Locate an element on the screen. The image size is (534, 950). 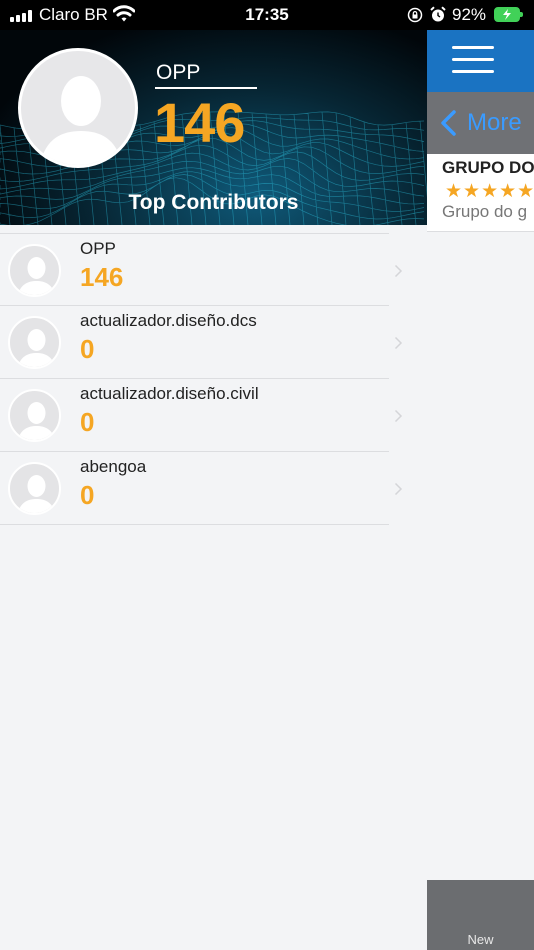
contributor-name: abengoa is located at coordinates (113, 466).